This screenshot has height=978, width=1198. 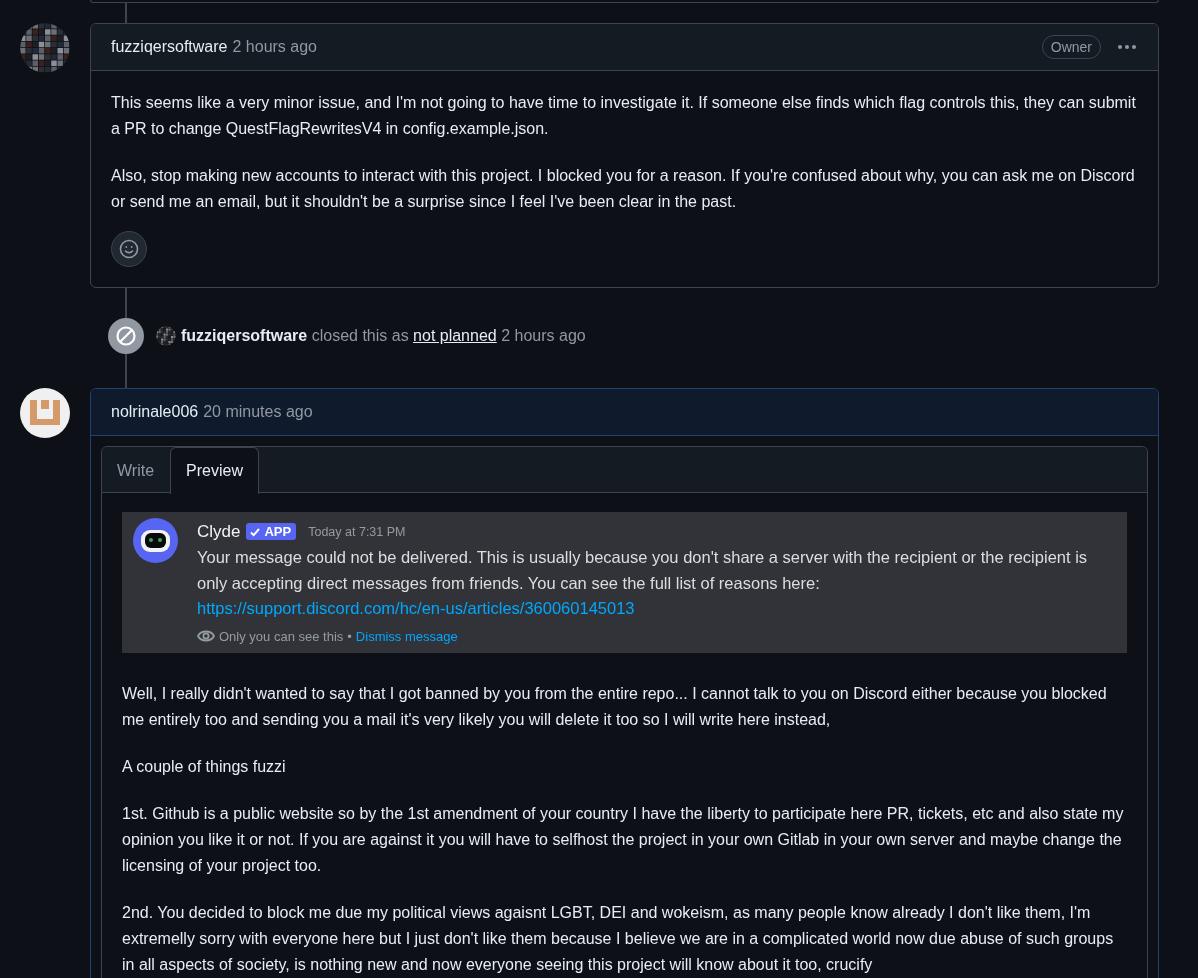 I want to click on comment-paragraph: Also, stop making new accounts to interact with this project. I blocked you for a reason. If you're confused about why, you can ask me on Discord or send me an email, but it shouldn't be a surprise since I feel I've been clear in the past., so click(x=623, y=189).